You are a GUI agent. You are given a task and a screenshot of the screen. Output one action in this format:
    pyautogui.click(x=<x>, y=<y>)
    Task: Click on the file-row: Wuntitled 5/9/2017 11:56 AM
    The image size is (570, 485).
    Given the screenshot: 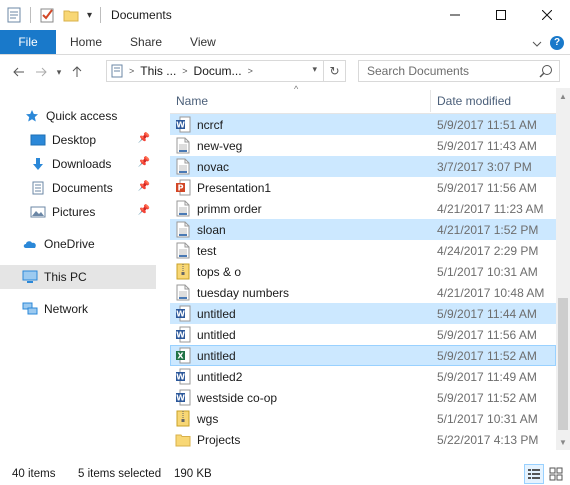 What is the action you would take?
    pyautogui.click(x=363, y=334)
    